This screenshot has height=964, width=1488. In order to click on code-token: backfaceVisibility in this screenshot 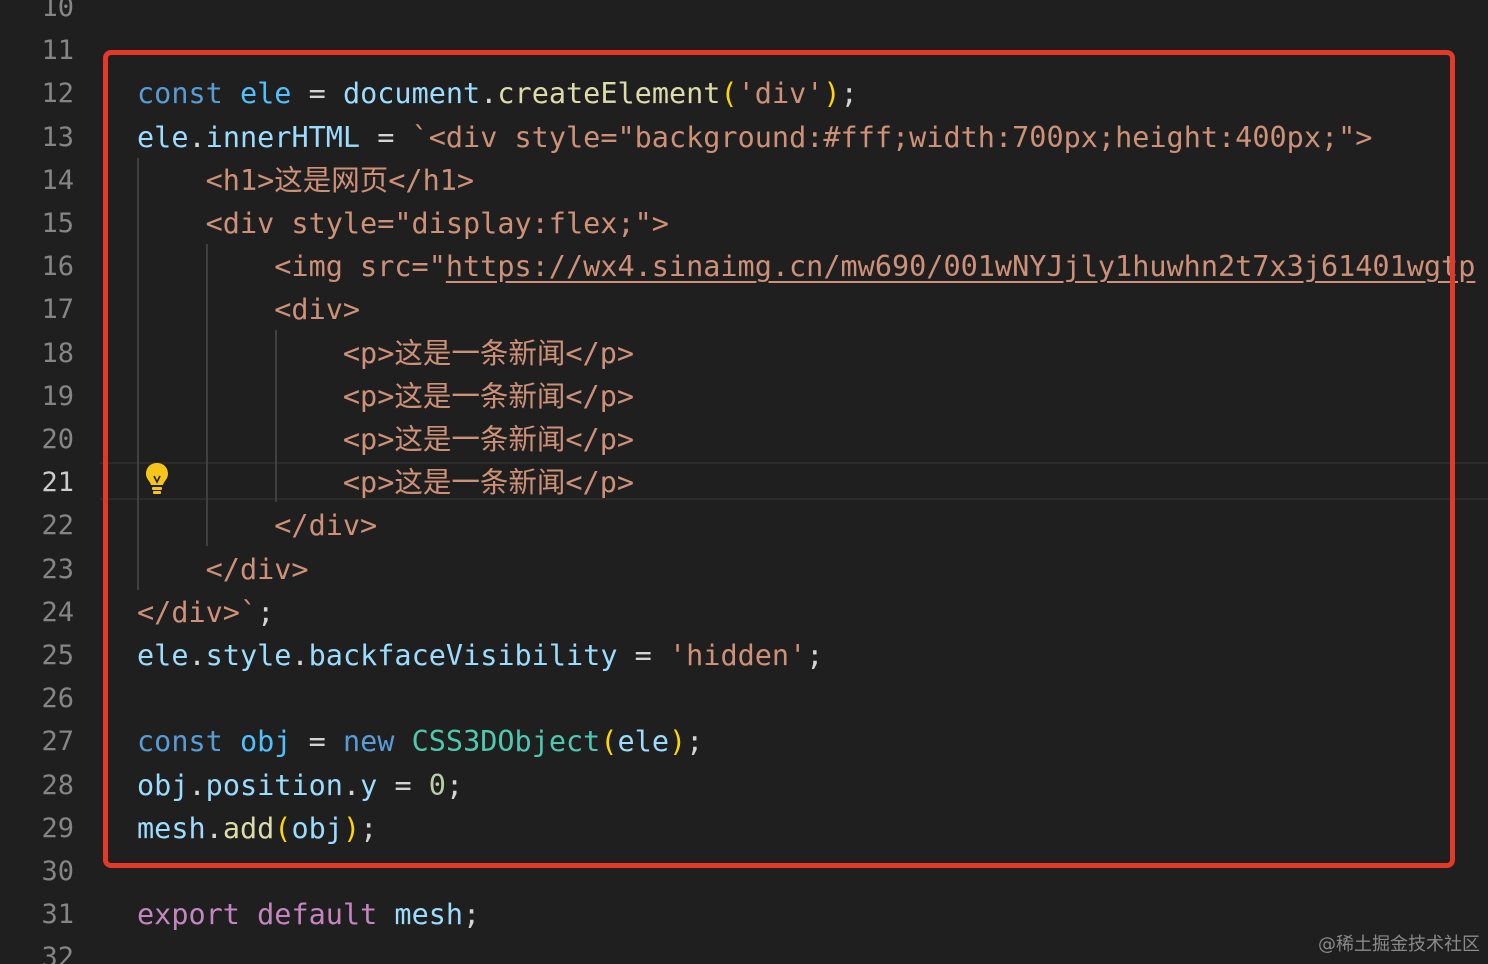, I will do `click(463, 655)`.